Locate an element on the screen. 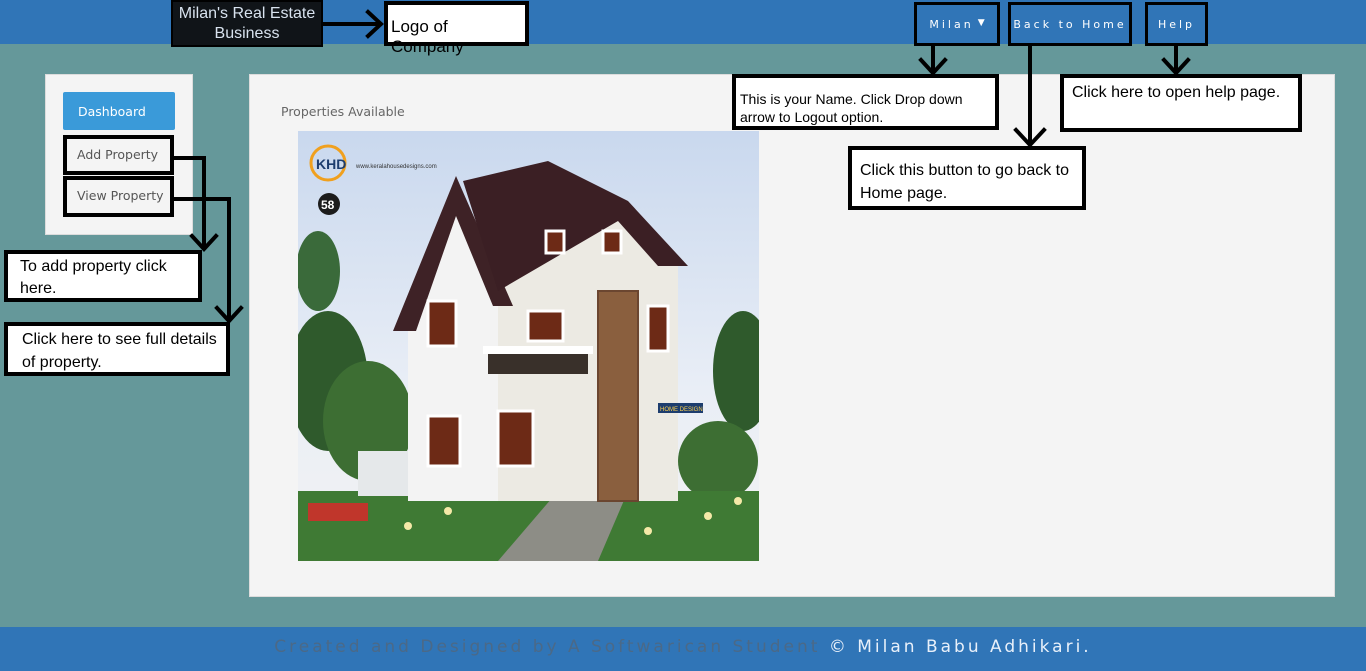  back-to-home-button: Back to Home is located at coordinates (1070, 24).